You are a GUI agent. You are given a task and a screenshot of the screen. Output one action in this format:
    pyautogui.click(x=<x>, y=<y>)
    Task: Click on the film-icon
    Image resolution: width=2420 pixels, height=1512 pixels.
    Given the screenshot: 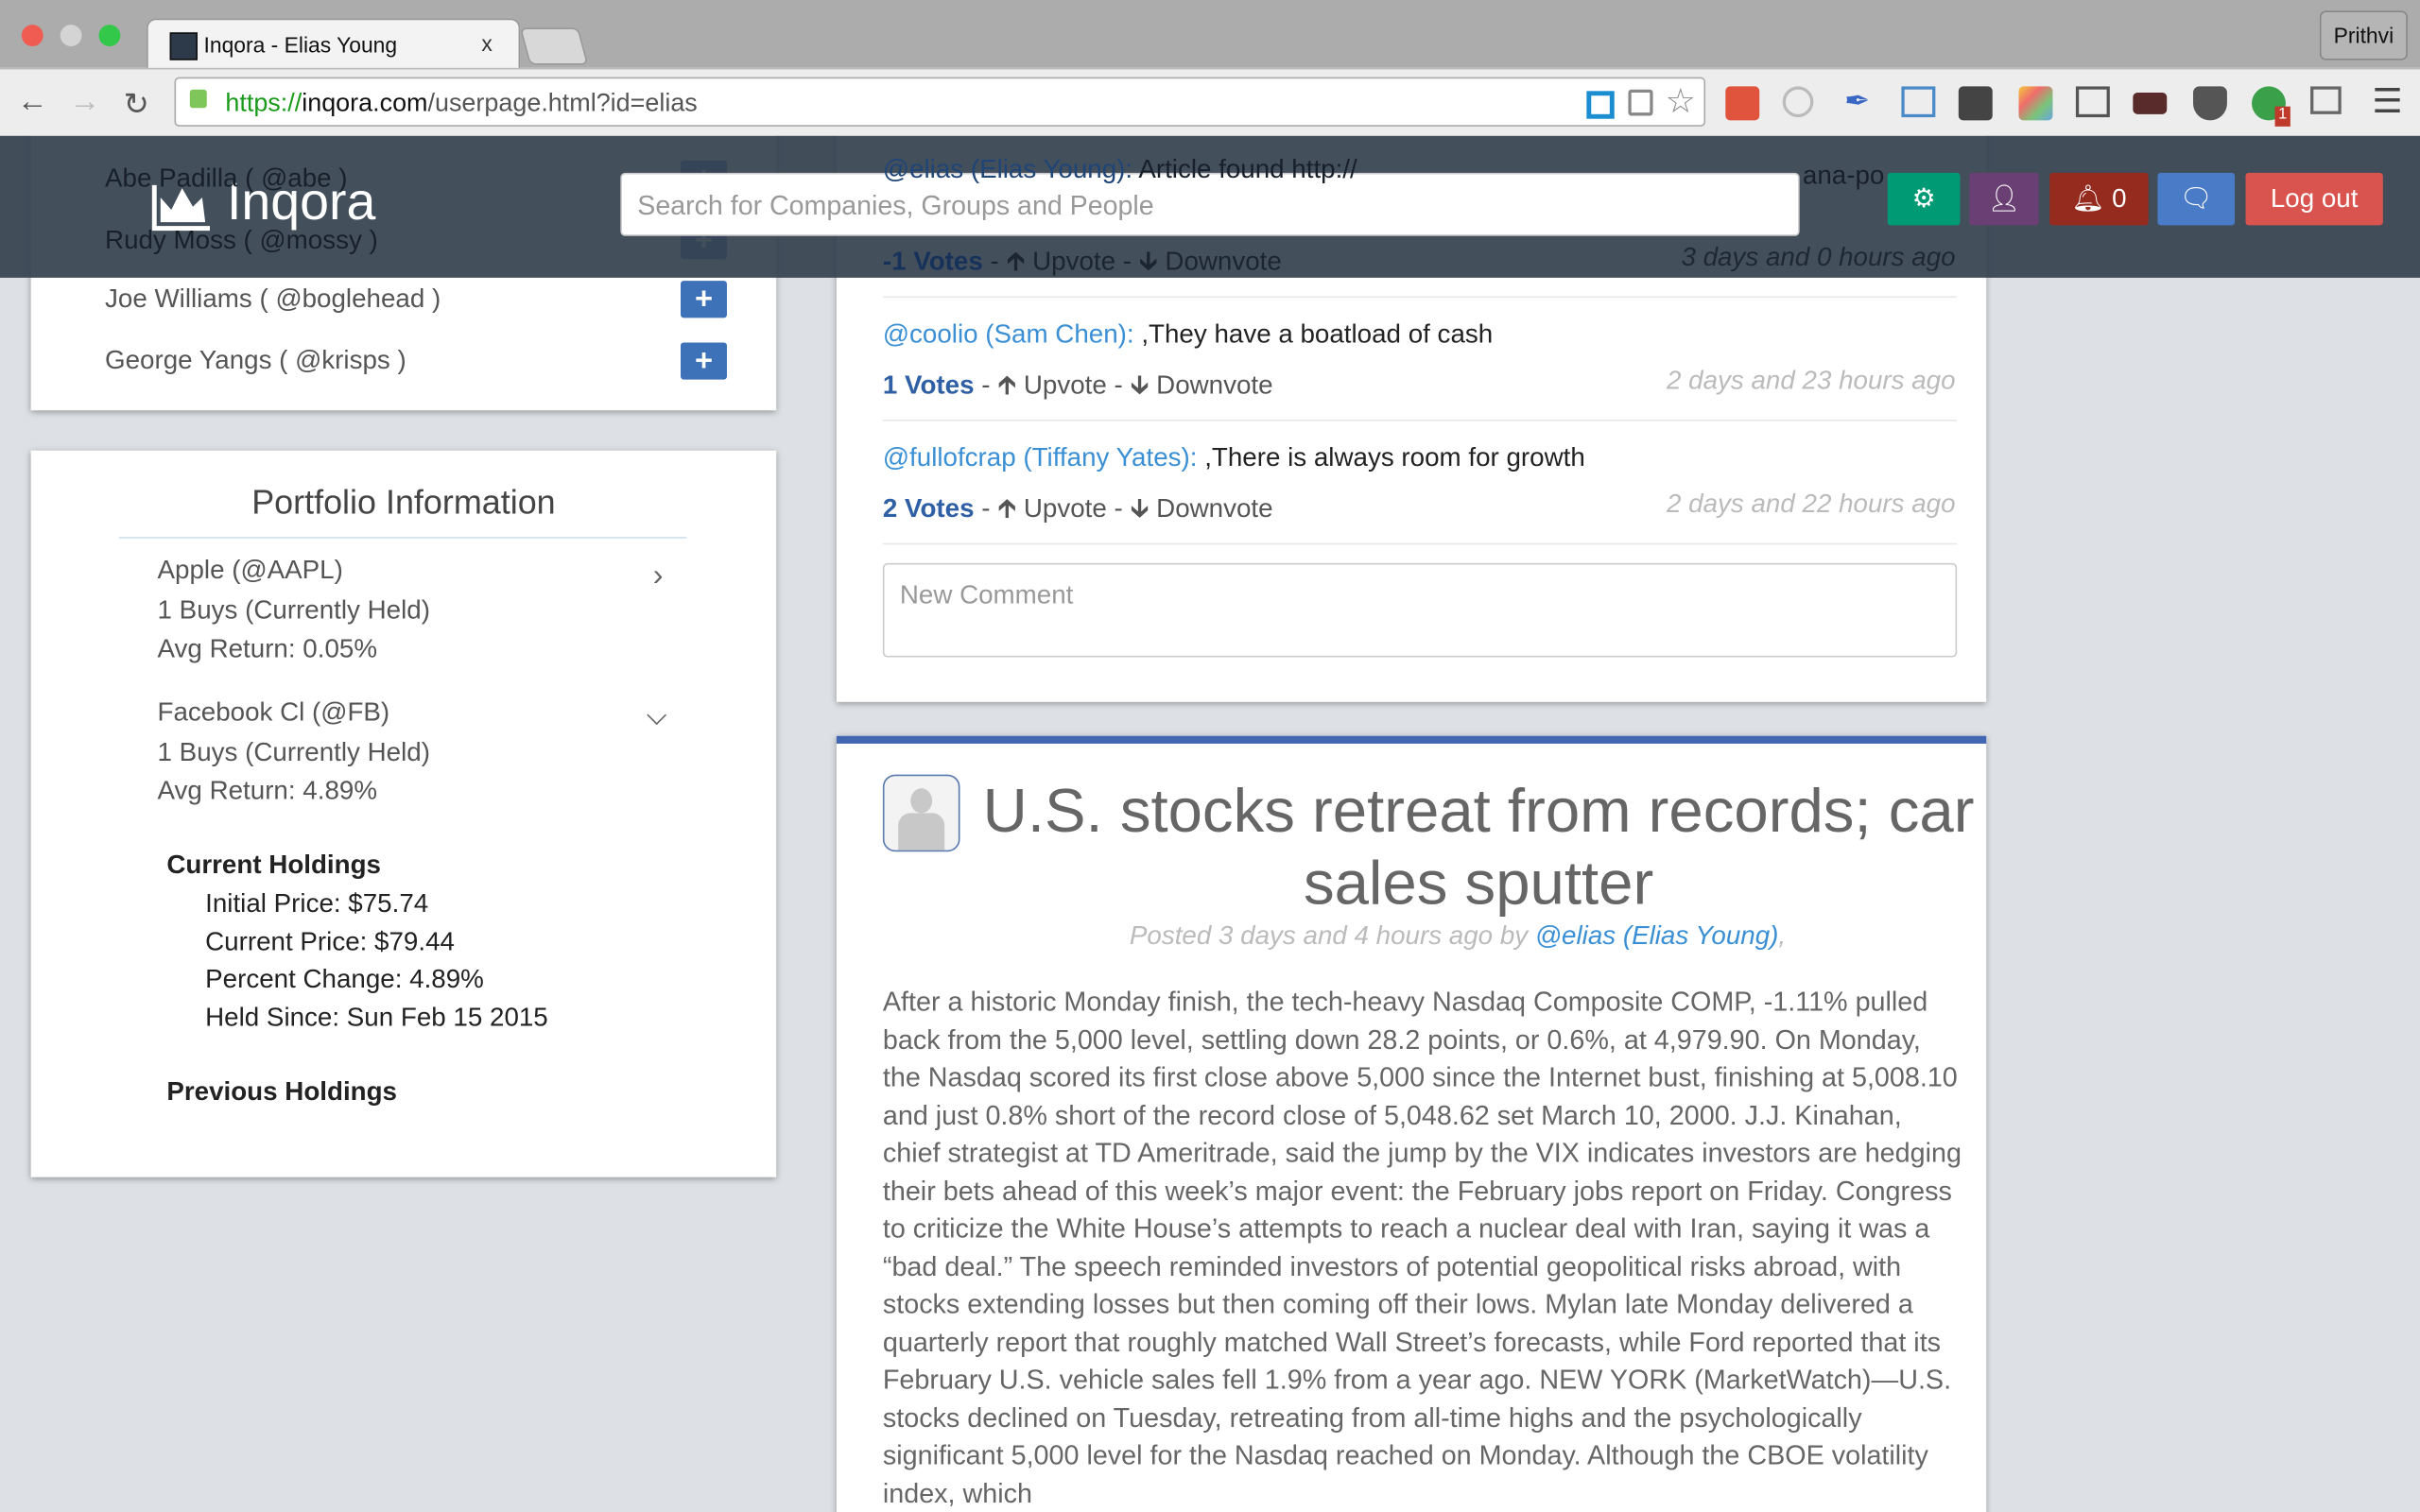 What is the action you would take?
    pyautogui.click(x=1975, y=103)
    